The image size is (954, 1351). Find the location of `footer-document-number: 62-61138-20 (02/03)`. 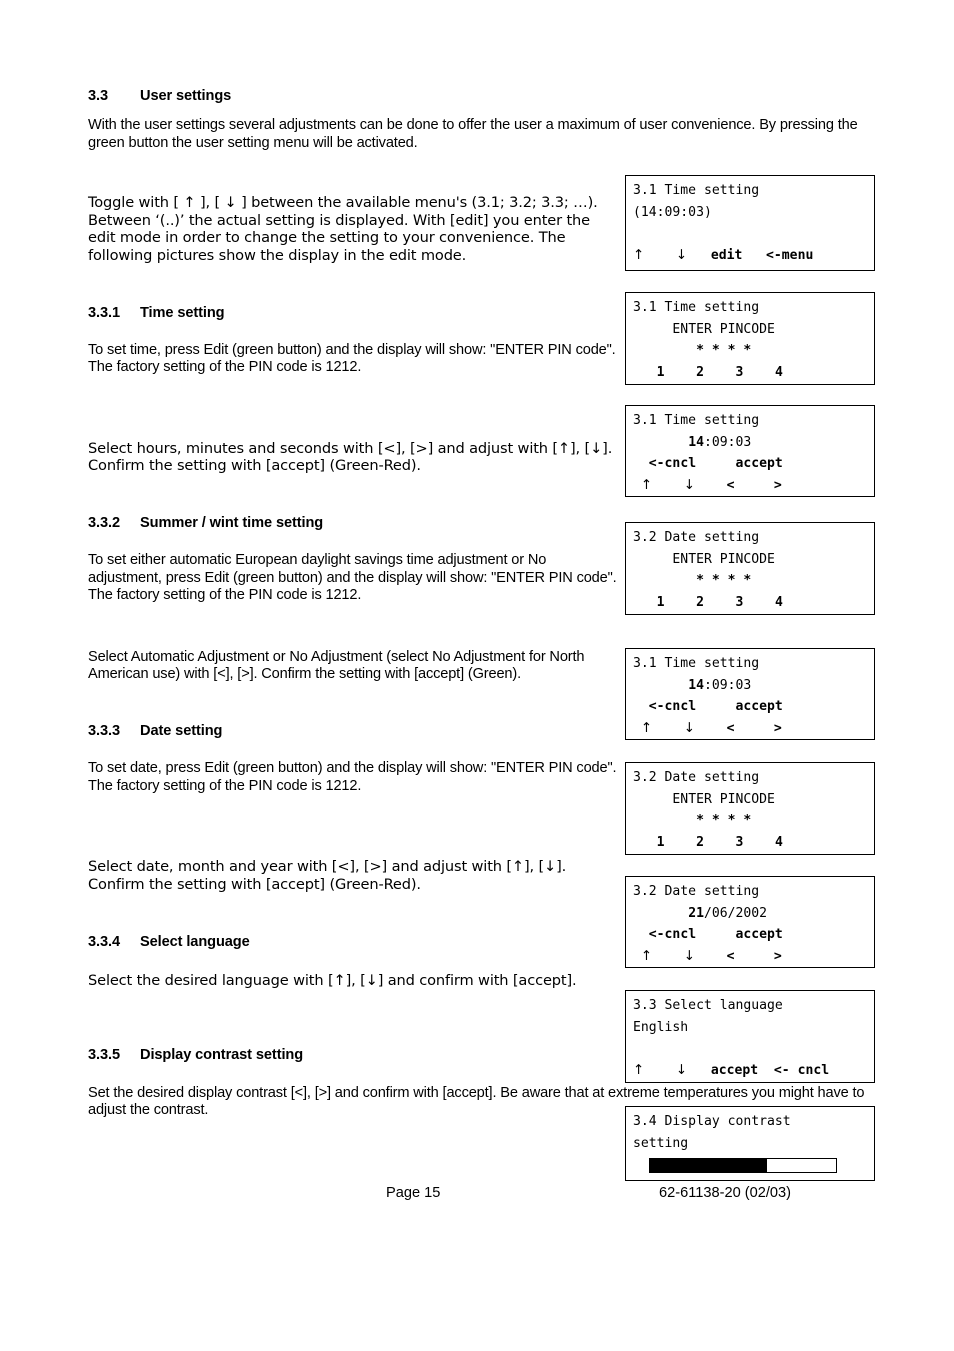

footer-document-number: 62-61138-20 (02/03) is located at coordinates (725, 1193).